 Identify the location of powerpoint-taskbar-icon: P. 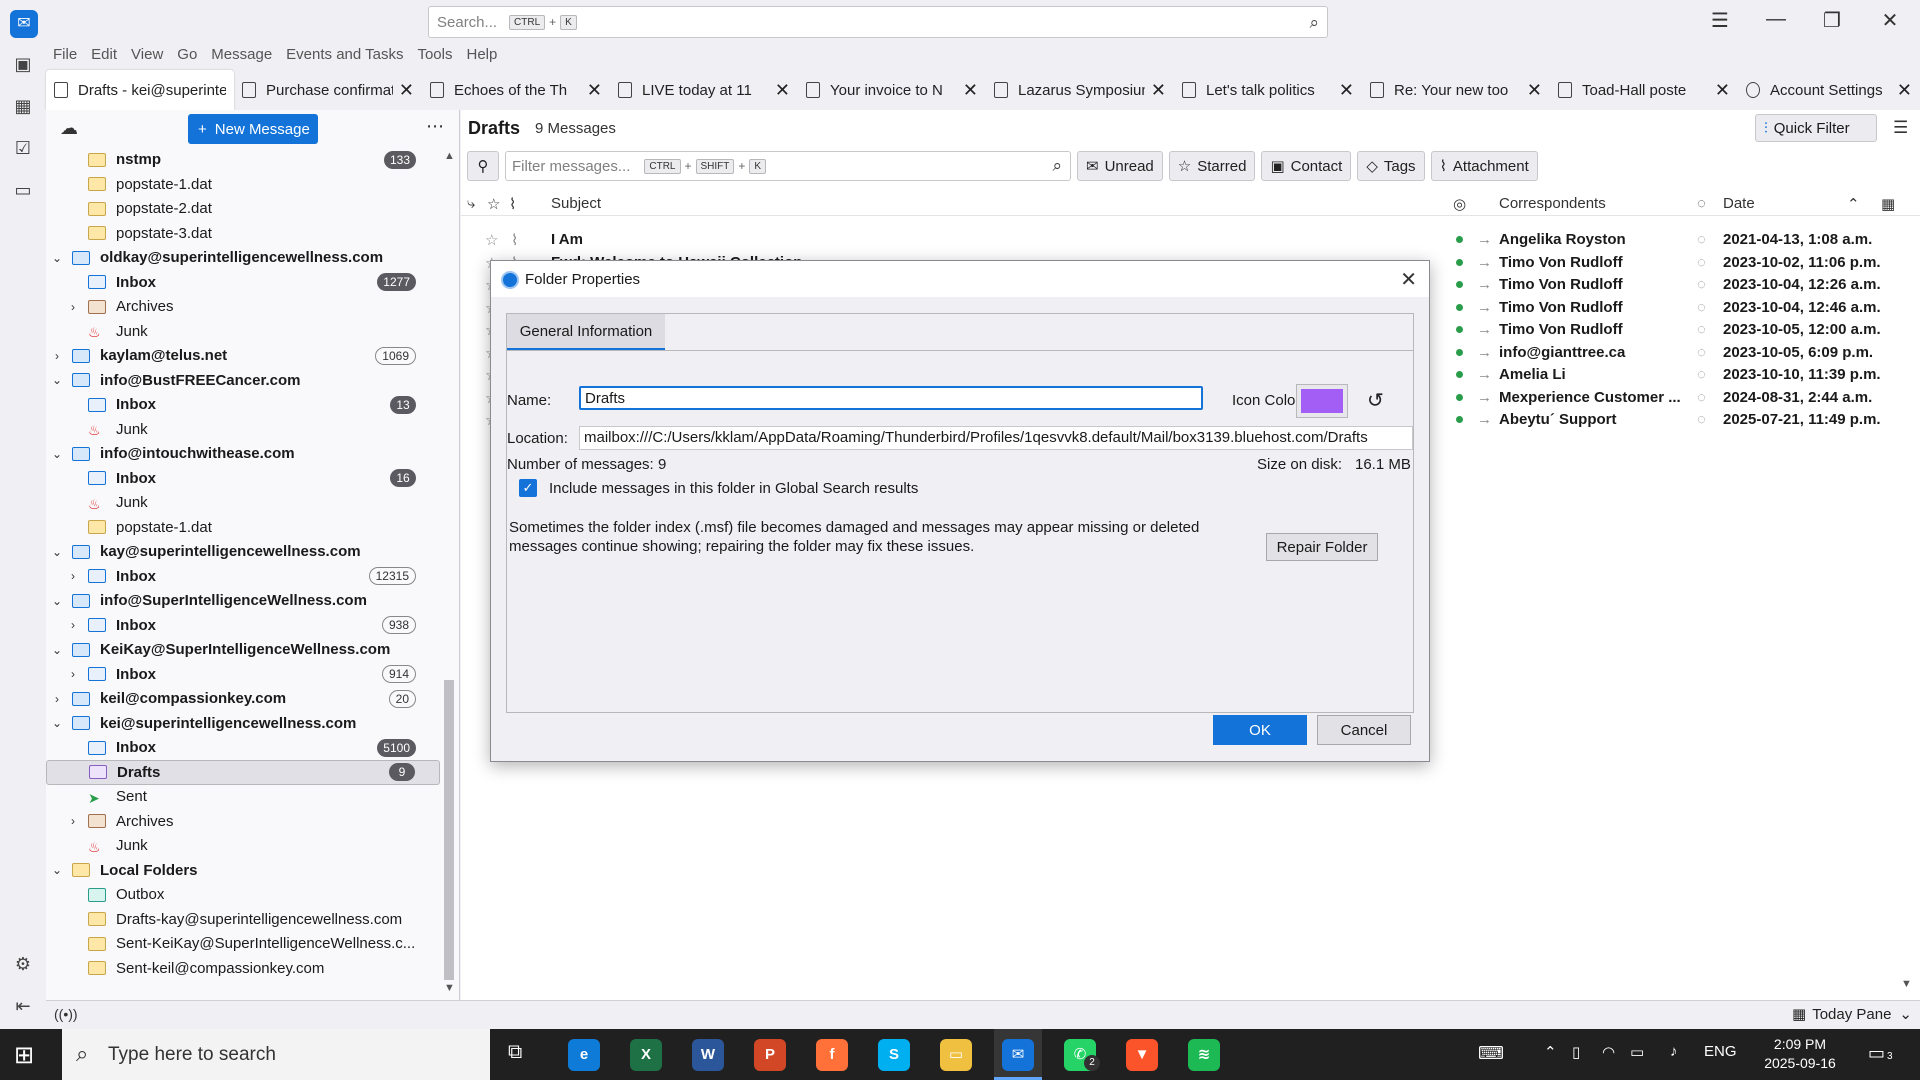
(770, 1055).